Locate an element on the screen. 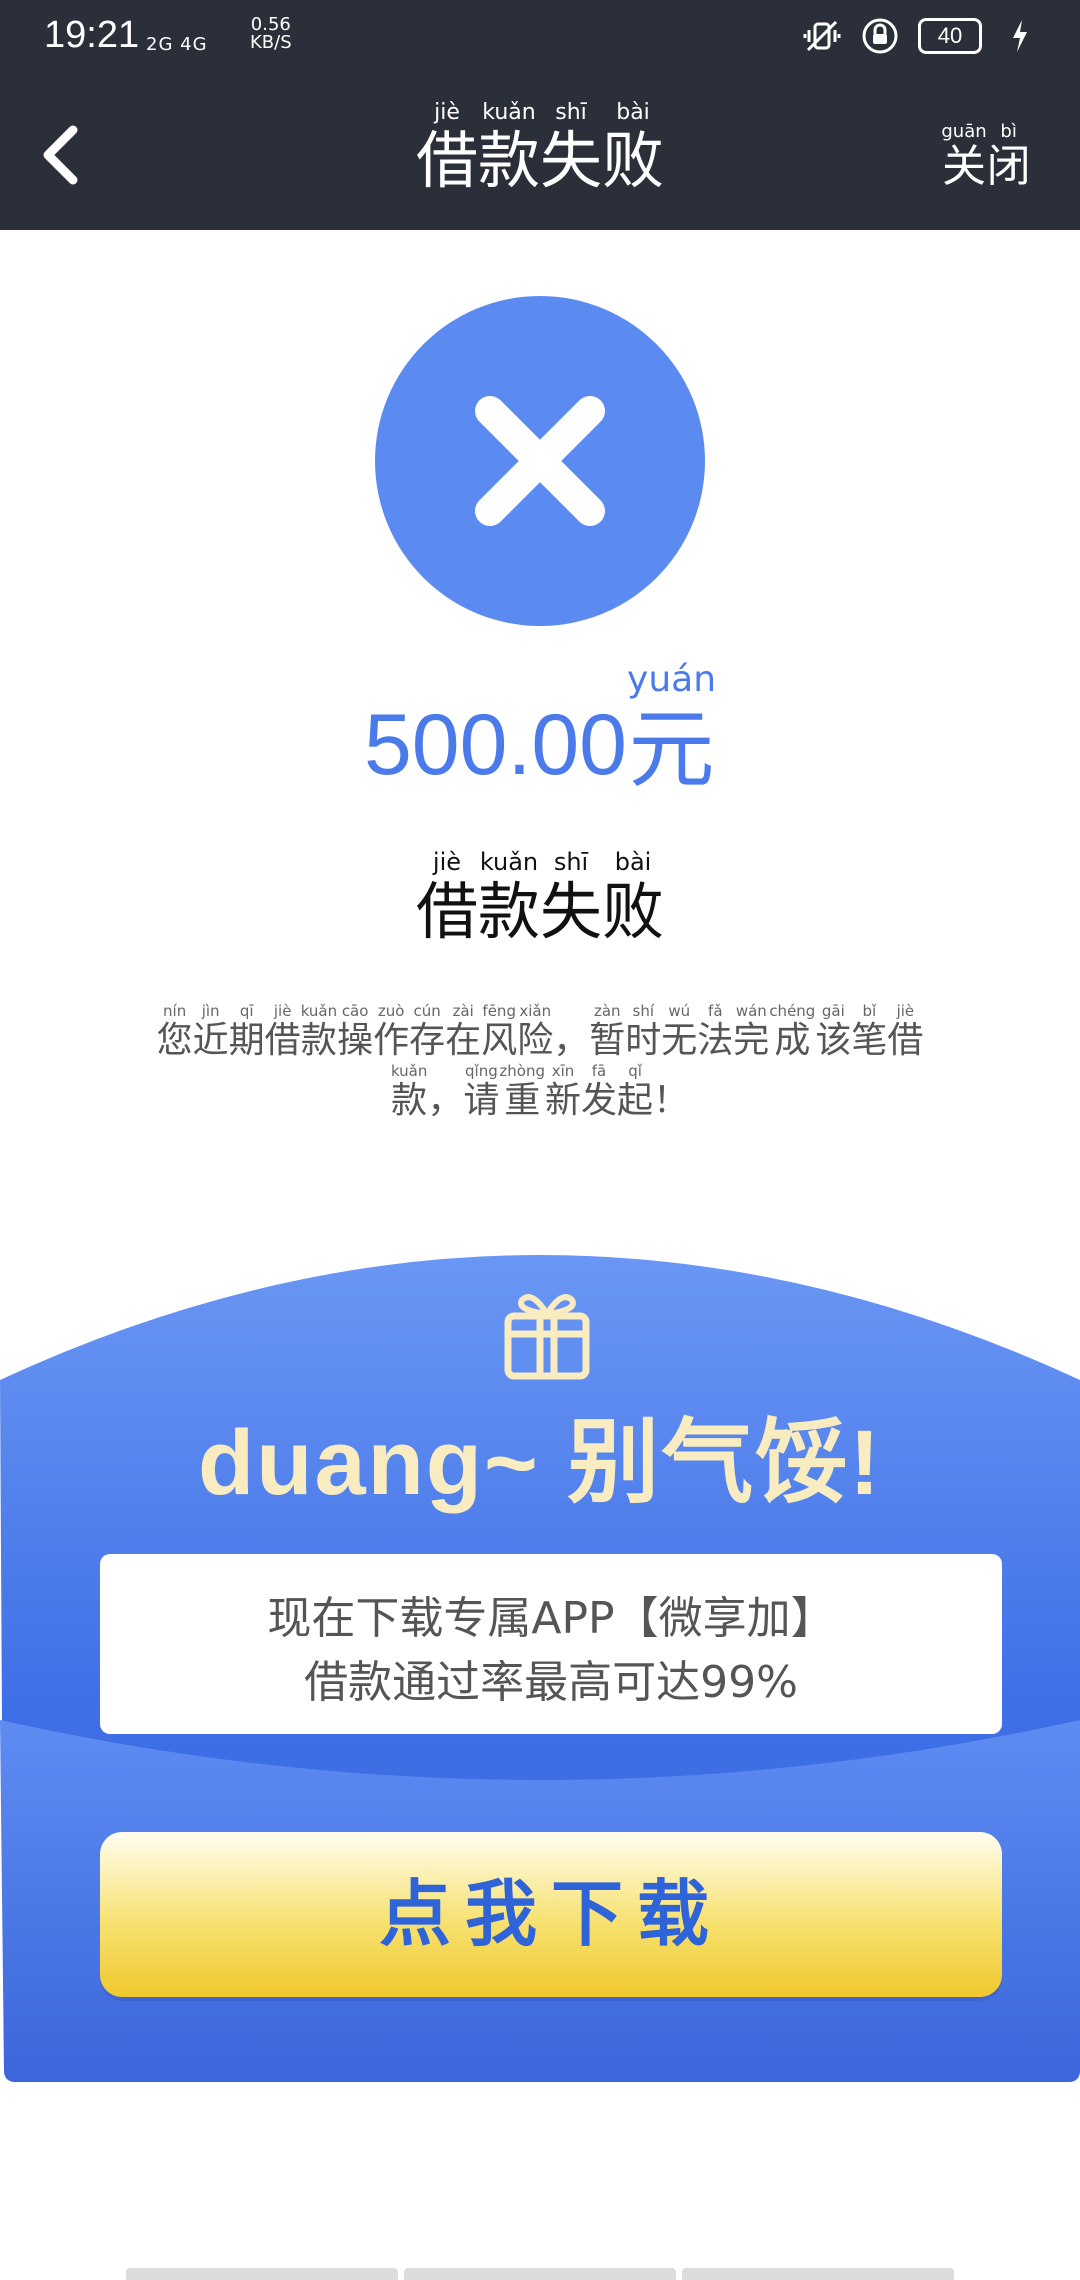  close-button: guān 关 bì 闭 is located at coordinates (986, 157).